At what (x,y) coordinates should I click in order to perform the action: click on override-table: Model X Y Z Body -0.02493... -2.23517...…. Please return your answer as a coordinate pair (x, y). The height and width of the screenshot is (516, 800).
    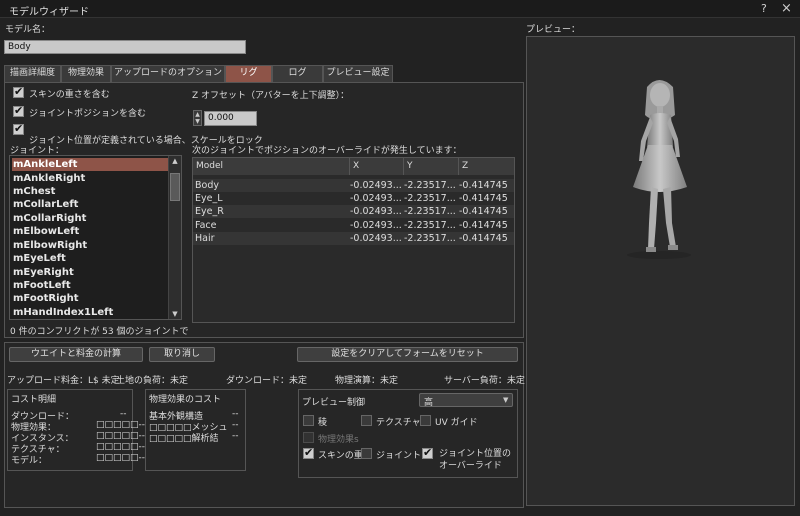
    Looking at the image, I should click on (353, 240).